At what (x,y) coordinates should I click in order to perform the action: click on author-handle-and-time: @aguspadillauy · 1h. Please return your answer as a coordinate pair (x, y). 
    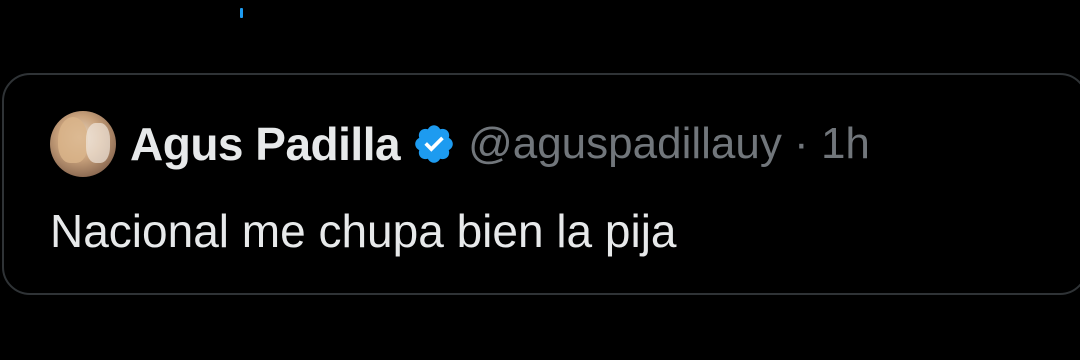
    Looking at the image, I should click on (669, 144).